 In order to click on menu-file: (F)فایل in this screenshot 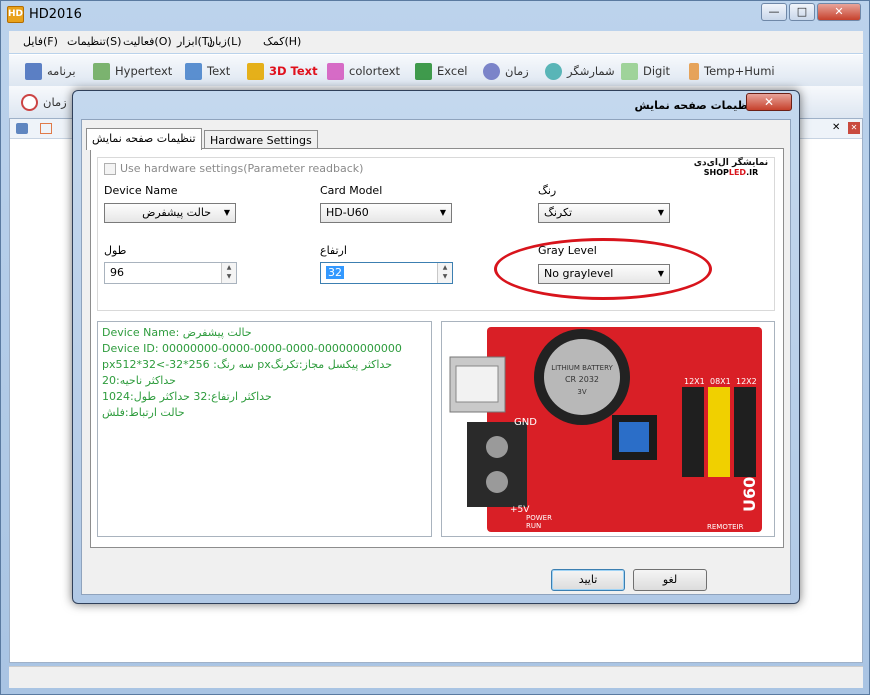, I will do `click(40, 41)`.